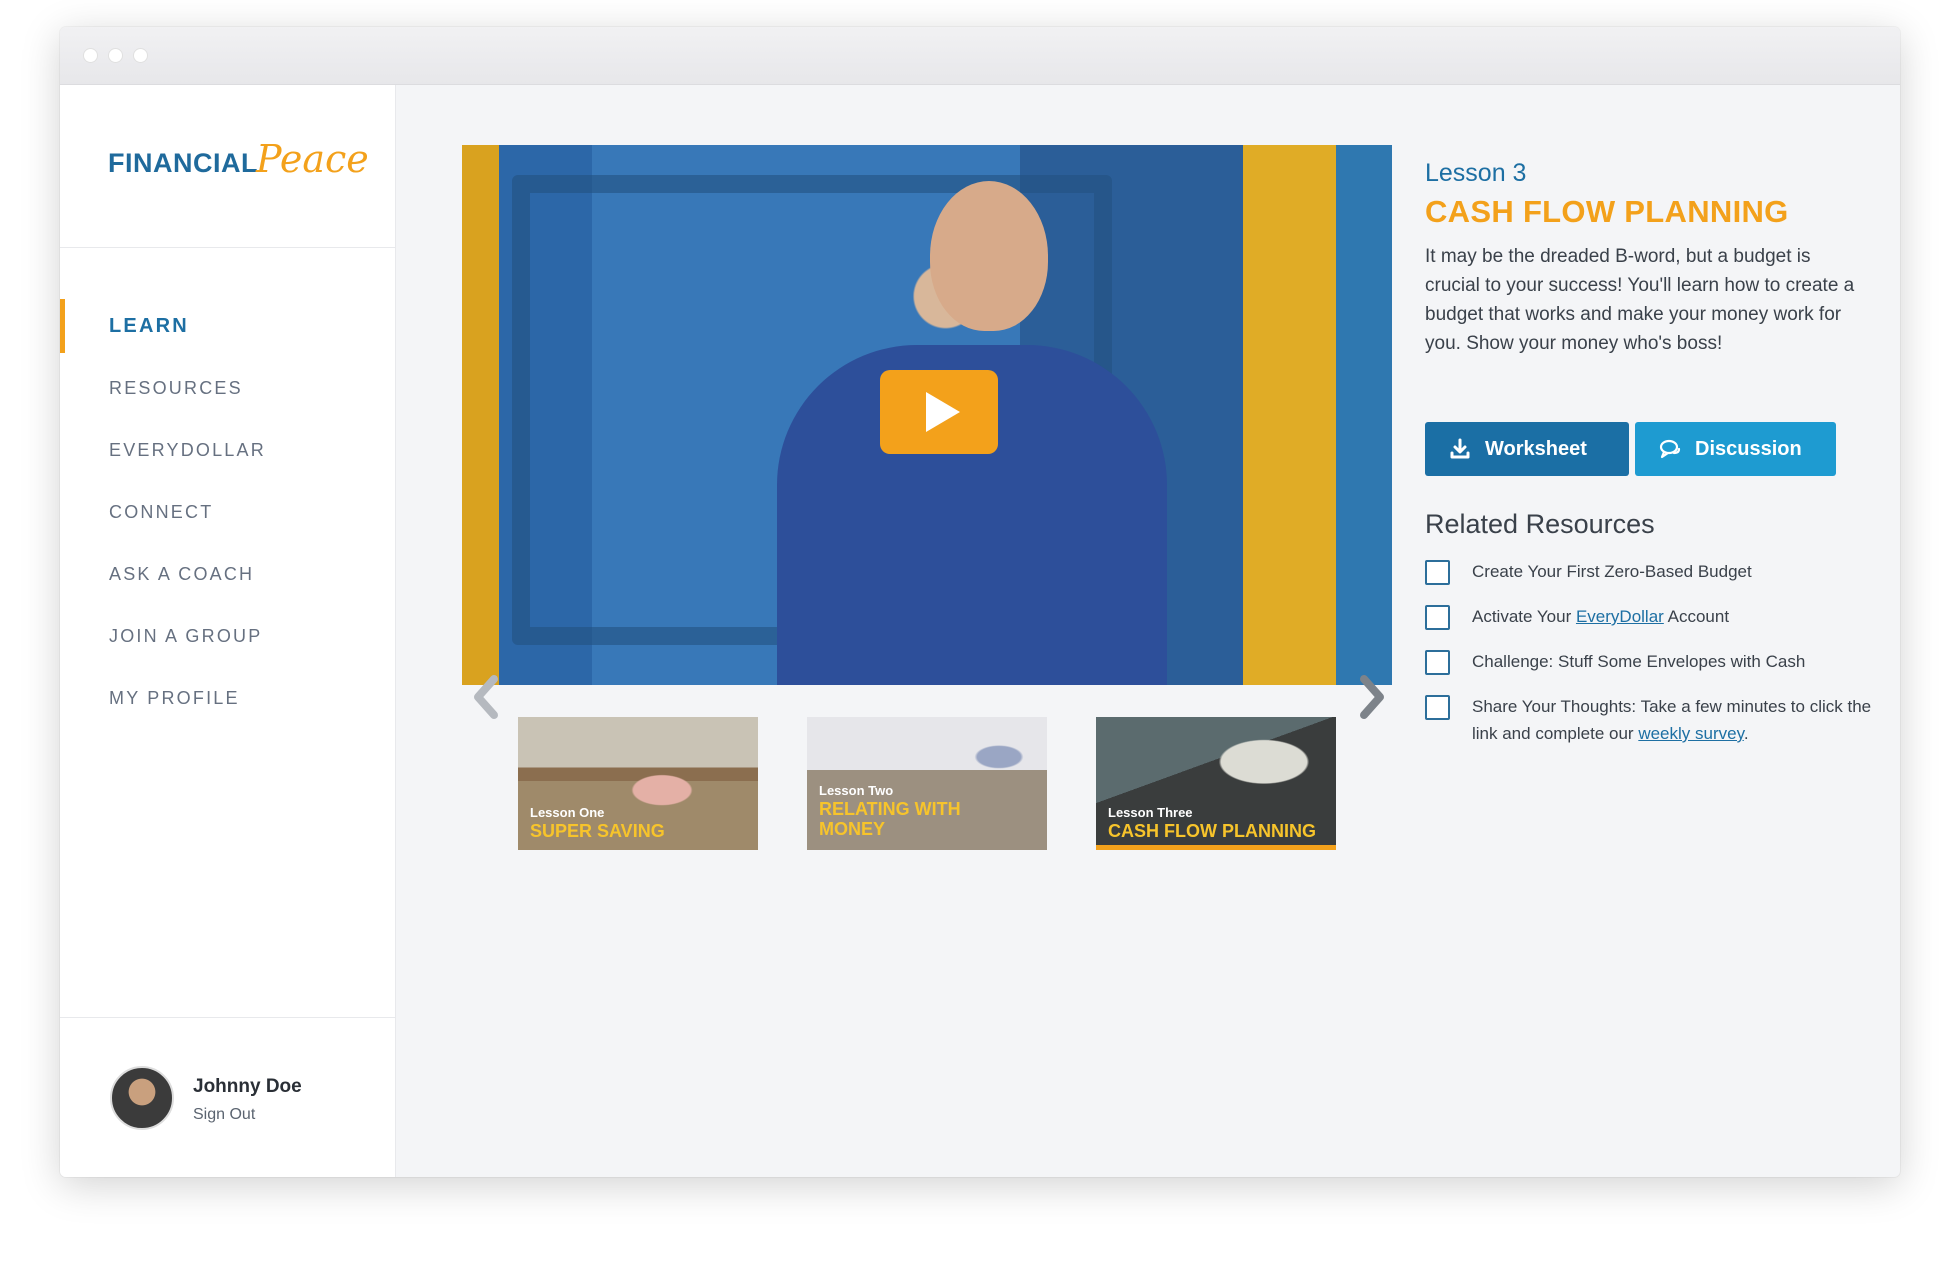 The height and width of the screenshot is (1270, 1956). What do you see at coordinates (227, 636) in the screenshot?
I see `nav-item-join-a-group: JOIN A GROUP` at bounding box center [227, 636].